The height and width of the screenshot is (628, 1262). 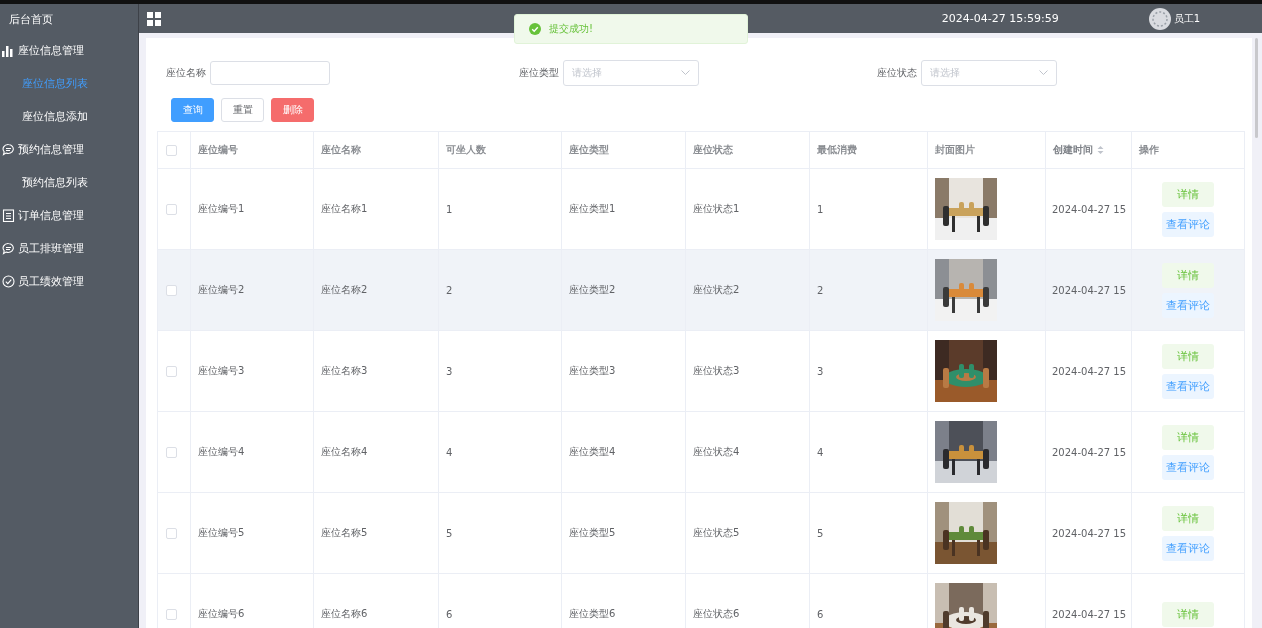 What do you see at coordinates (1186, 18) in the screenshot?
I see `user-name: 员工1` at bounding box center [1186, 18].